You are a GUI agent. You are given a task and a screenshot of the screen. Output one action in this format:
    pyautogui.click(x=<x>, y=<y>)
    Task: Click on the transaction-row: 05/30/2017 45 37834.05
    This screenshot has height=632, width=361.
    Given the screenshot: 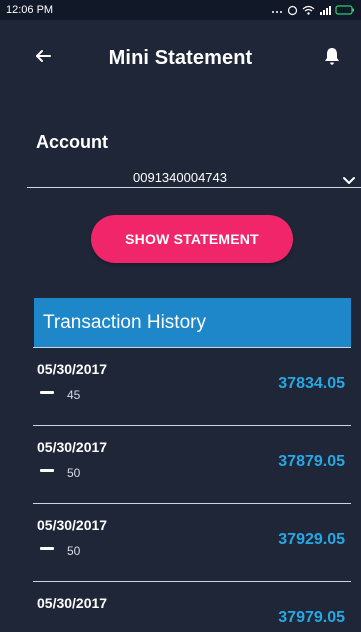 What is the action you would take?
    pyautogui.click(x=192, y=386)
    